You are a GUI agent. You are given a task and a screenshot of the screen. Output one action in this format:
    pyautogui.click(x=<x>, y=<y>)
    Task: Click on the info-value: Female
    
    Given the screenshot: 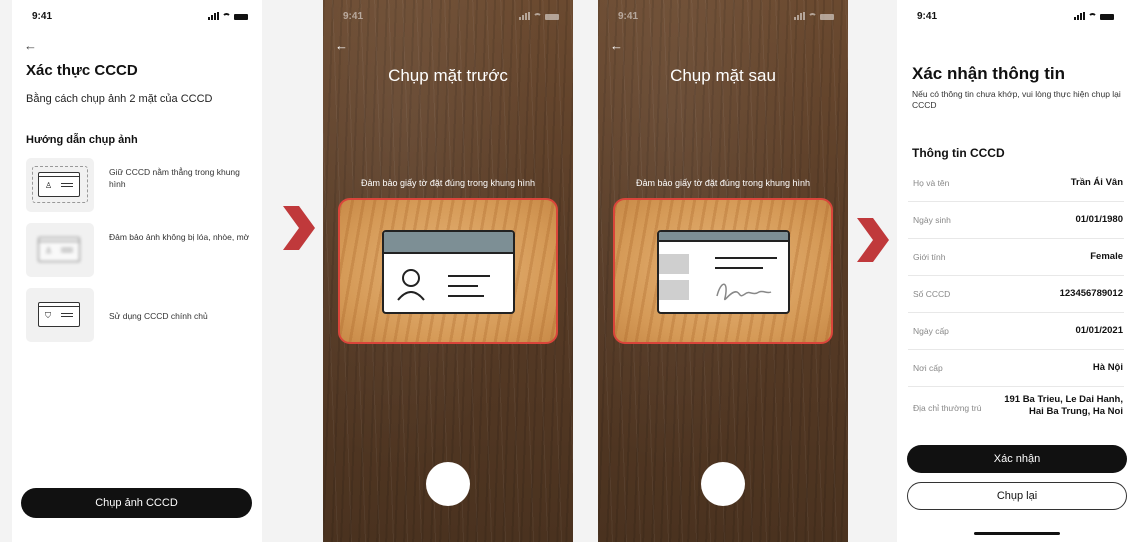 What is the action you would take?
    pyautogui.click(x=1106, y=256)
    